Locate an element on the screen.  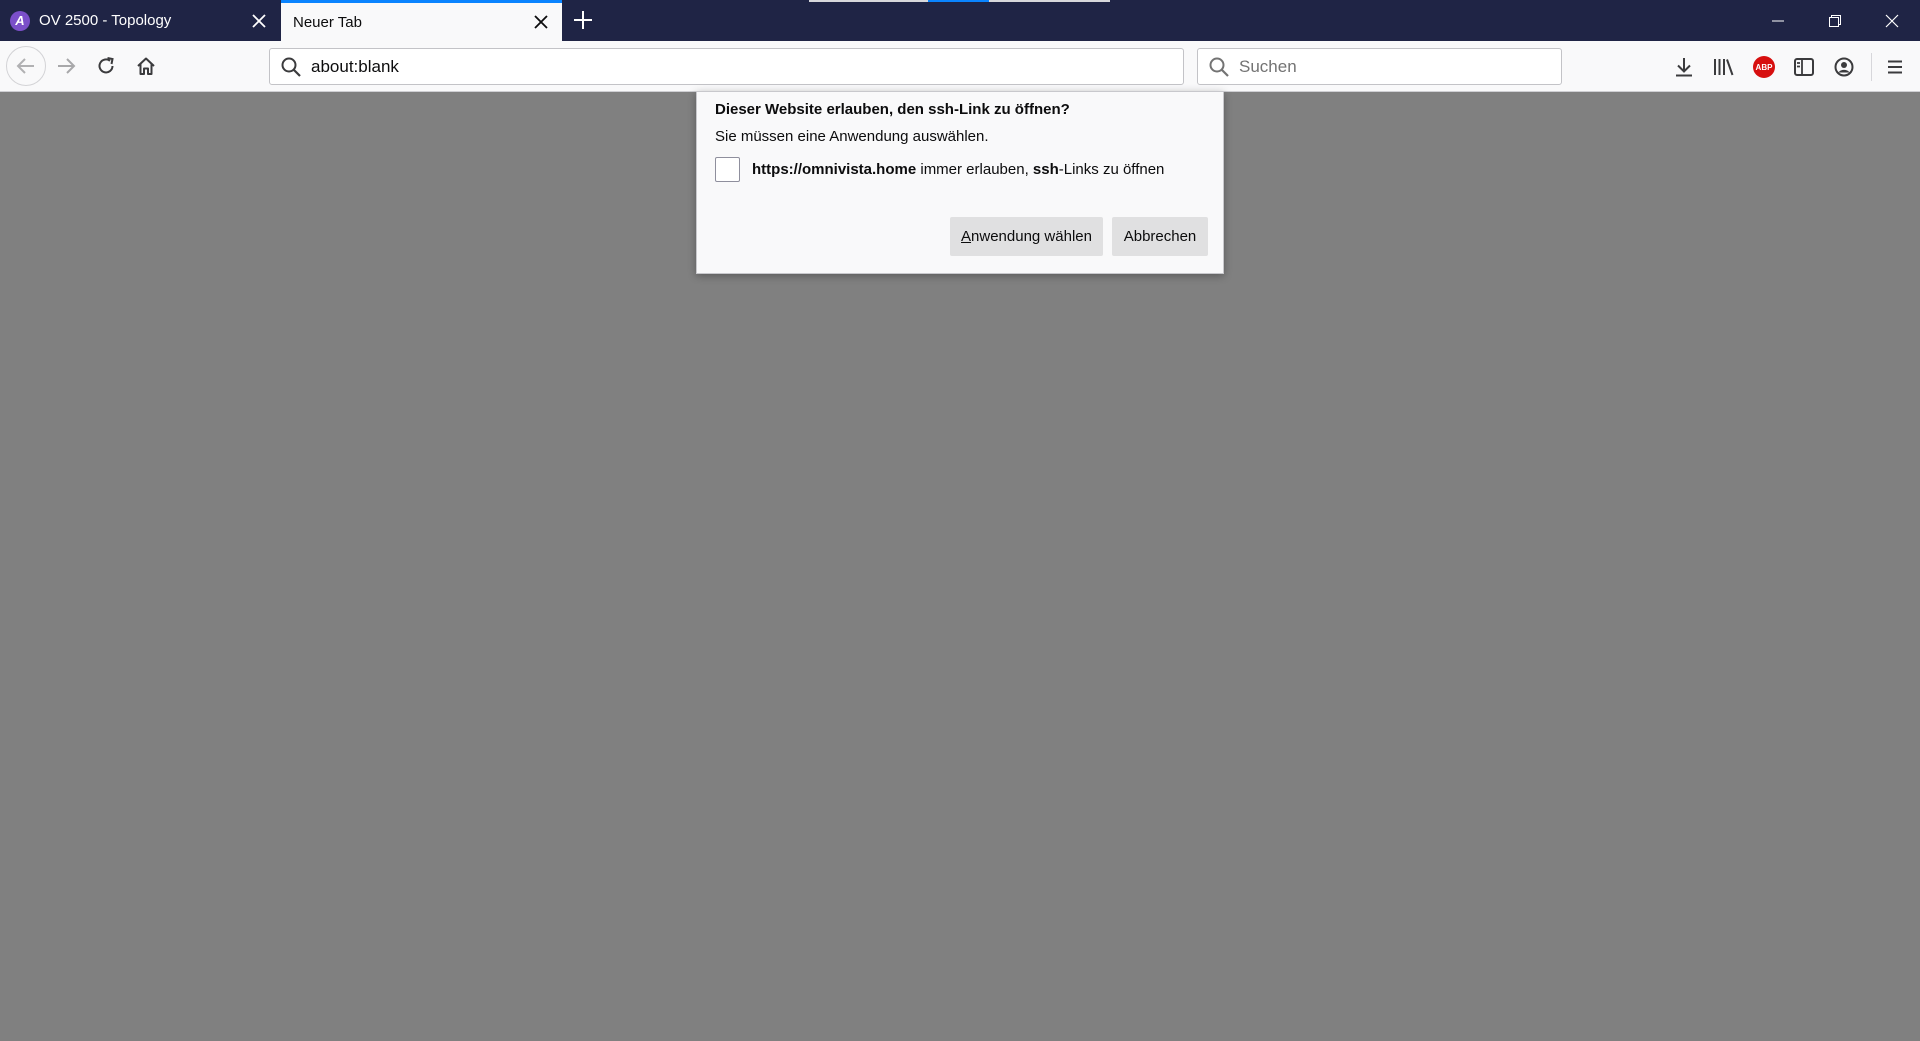
home-icon is located at coordinates (146, 66).